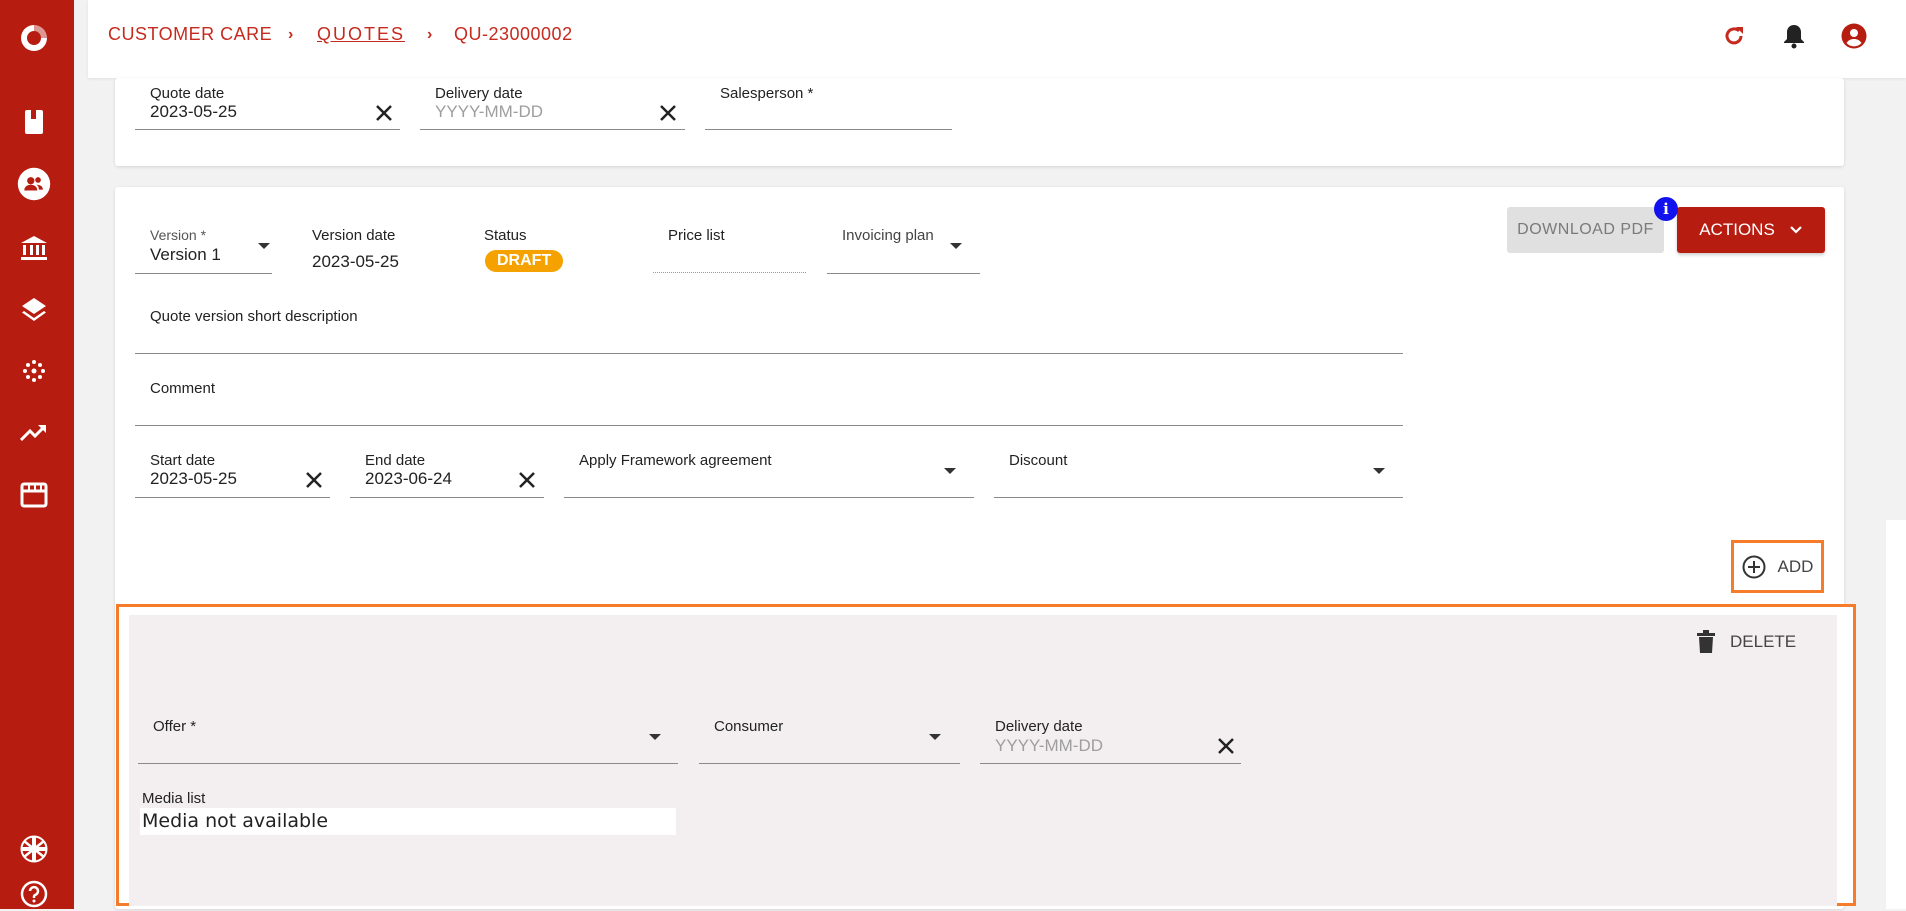 This screenshot has width=1906, height=911. I want to click on price-list-field, so click(729, 272).